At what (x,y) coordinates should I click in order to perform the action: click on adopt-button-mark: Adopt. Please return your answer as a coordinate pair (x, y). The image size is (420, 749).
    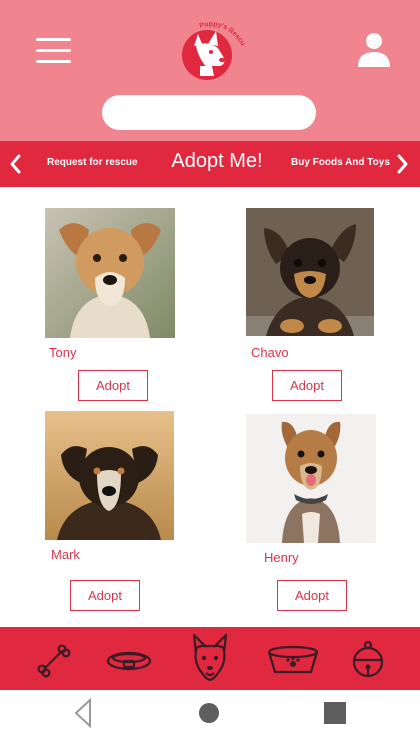
    Looking at the image, I should click on (105, 595).